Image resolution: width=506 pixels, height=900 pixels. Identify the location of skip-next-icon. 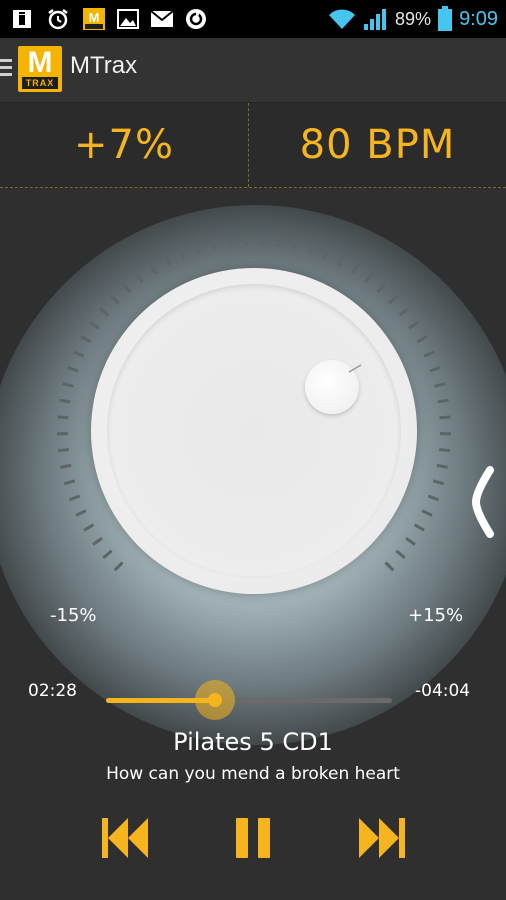
(382, 838).